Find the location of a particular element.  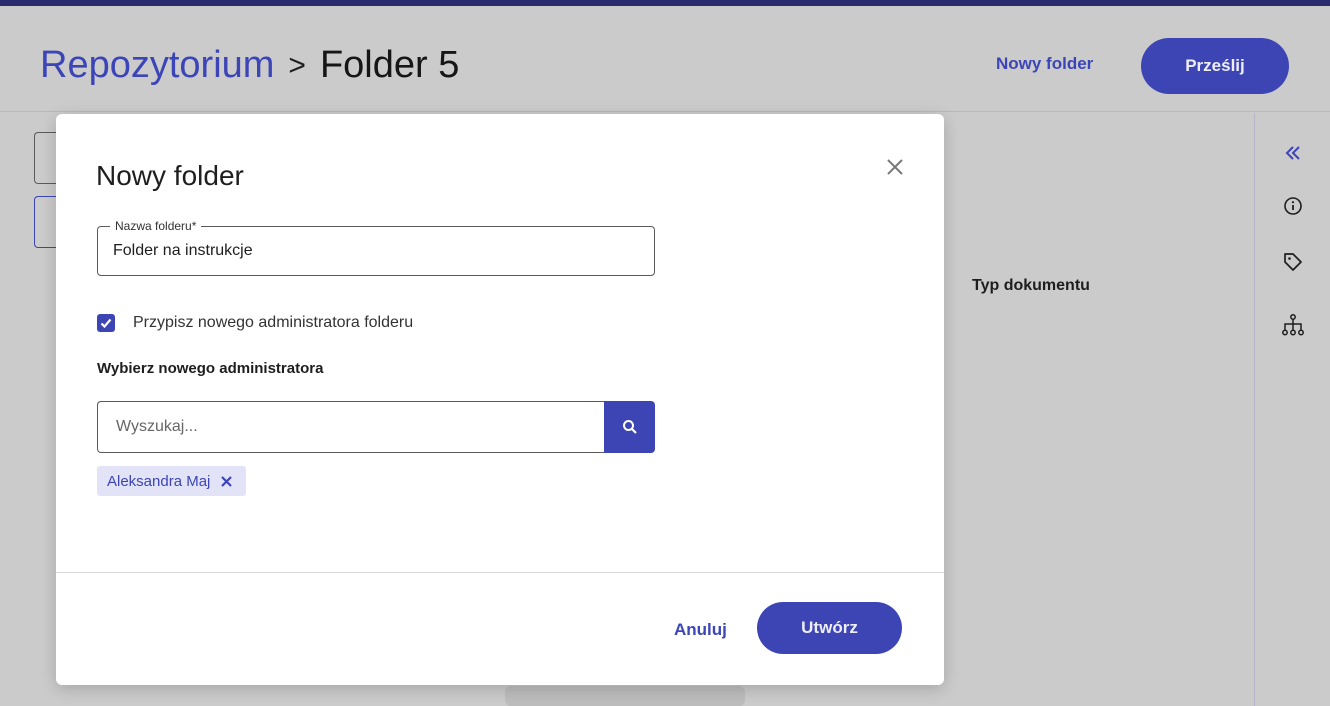

breadcrumb-current: Folder 5 is located at coordinates (389, 65).